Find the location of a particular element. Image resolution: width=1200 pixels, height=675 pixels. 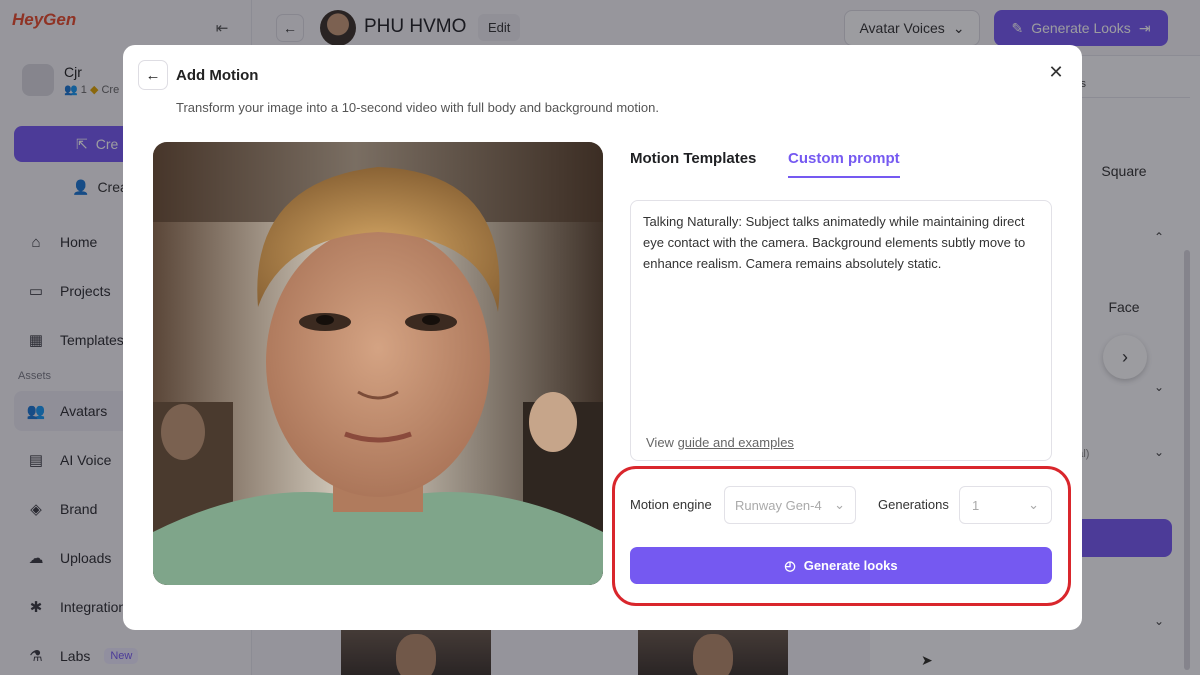

guide-link: View guide and examples is located at coordinates (720, 442).